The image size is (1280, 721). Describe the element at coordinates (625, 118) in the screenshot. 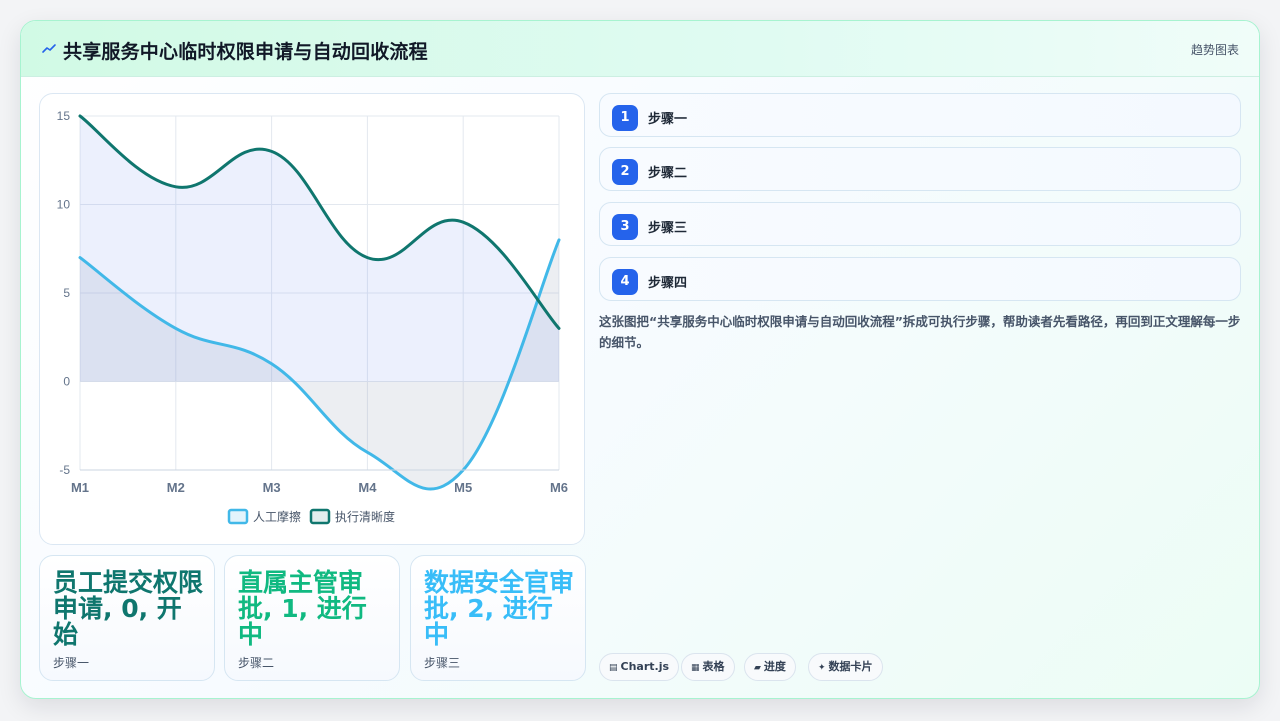

I see `step-number-badge: 1` at that location.